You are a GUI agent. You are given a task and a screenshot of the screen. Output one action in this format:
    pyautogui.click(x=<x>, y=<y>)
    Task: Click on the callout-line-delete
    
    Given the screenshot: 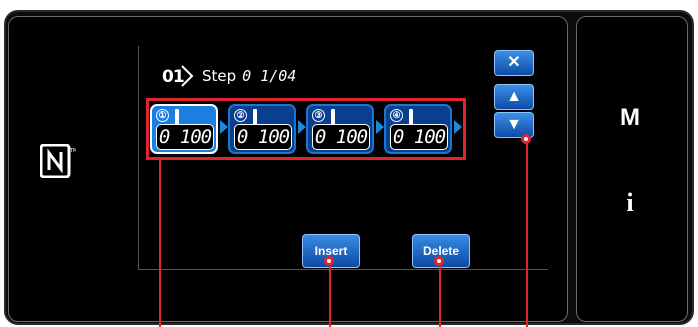 What is the action you would take?
    pyautogui.click(x=440, y=295)
    